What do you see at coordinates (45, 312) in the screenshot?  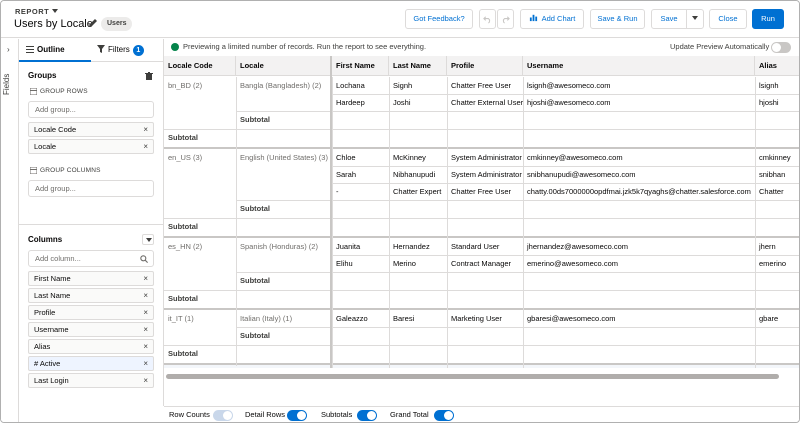 I see `column-label: Profile` at bounding box center [45, 312].